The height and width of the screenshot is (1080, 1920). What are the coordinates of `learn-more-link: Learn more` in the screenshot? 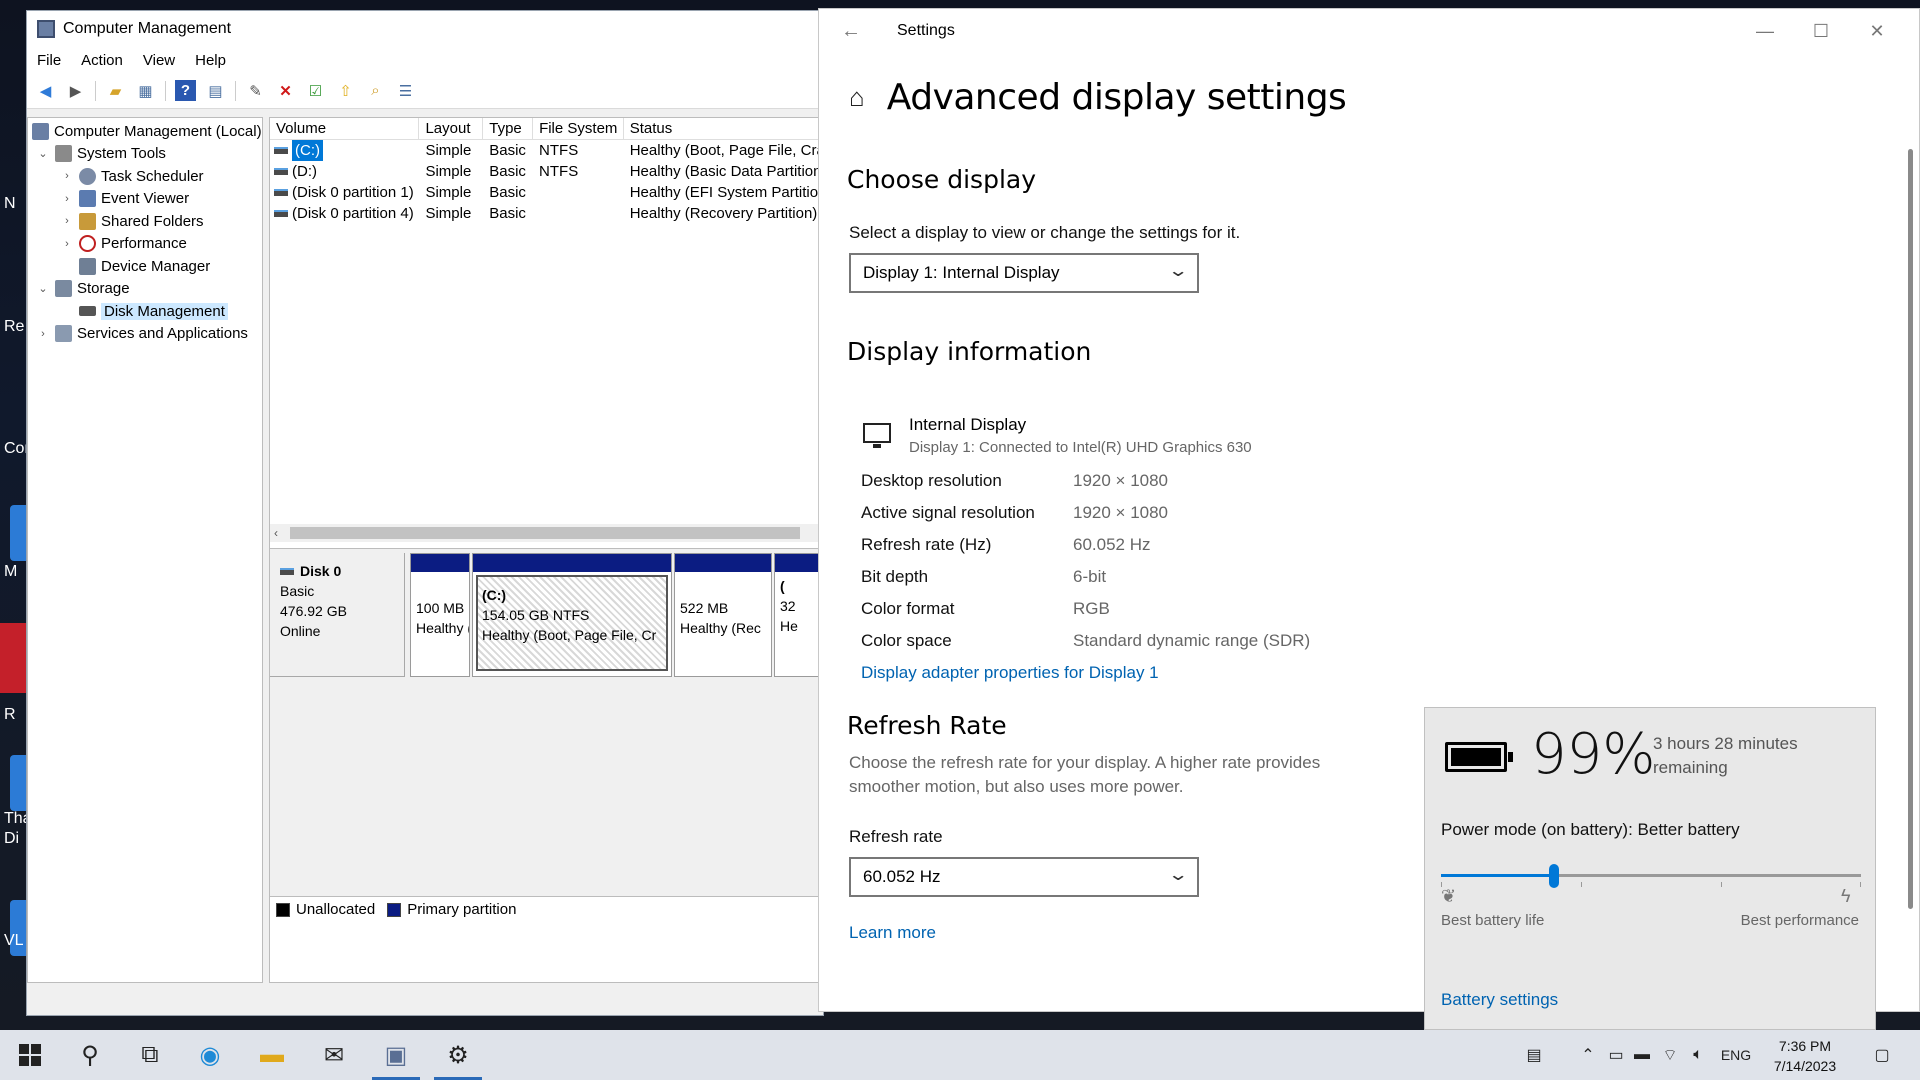 It's located at (892, 933).